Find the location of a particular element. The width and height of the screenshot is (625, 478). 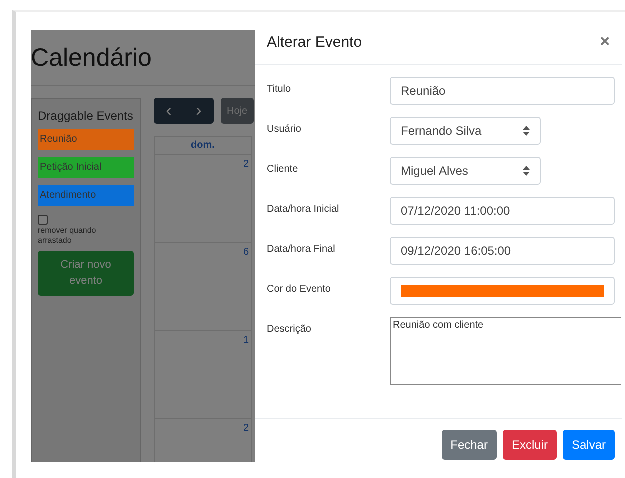

text-field: Reunião is located at coordinates (502, 91).